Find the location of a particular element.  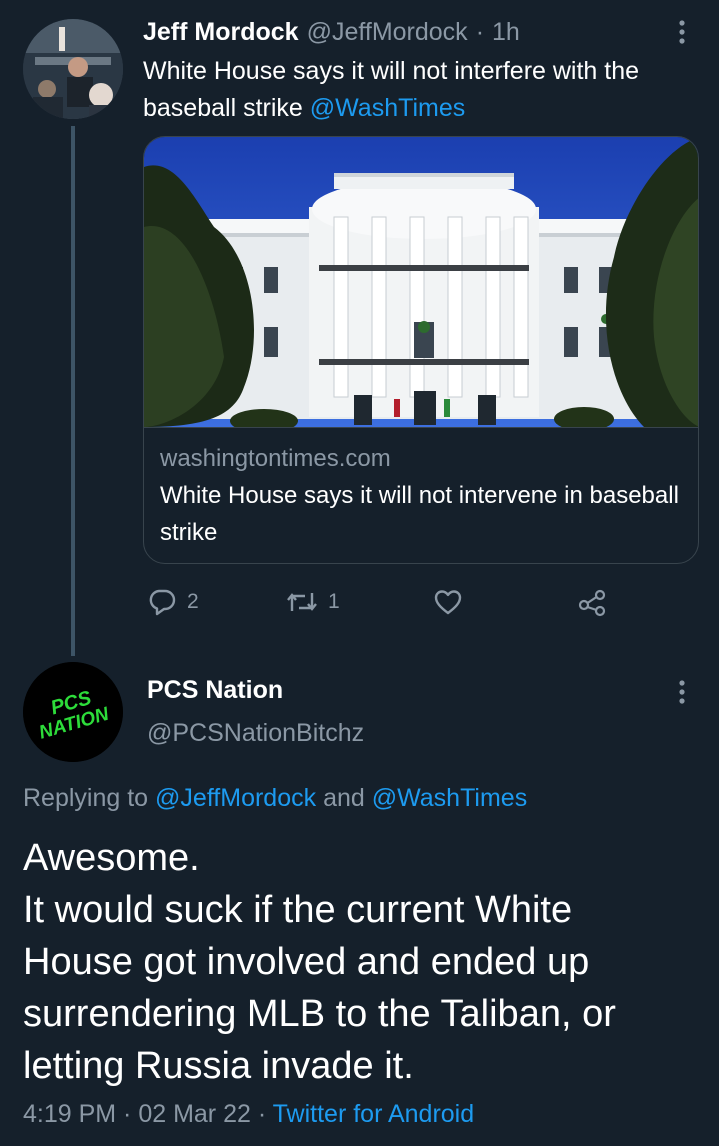

replying-to: Replying to @JeffMordock and @WashTimes is located at coordinates (275, 798).